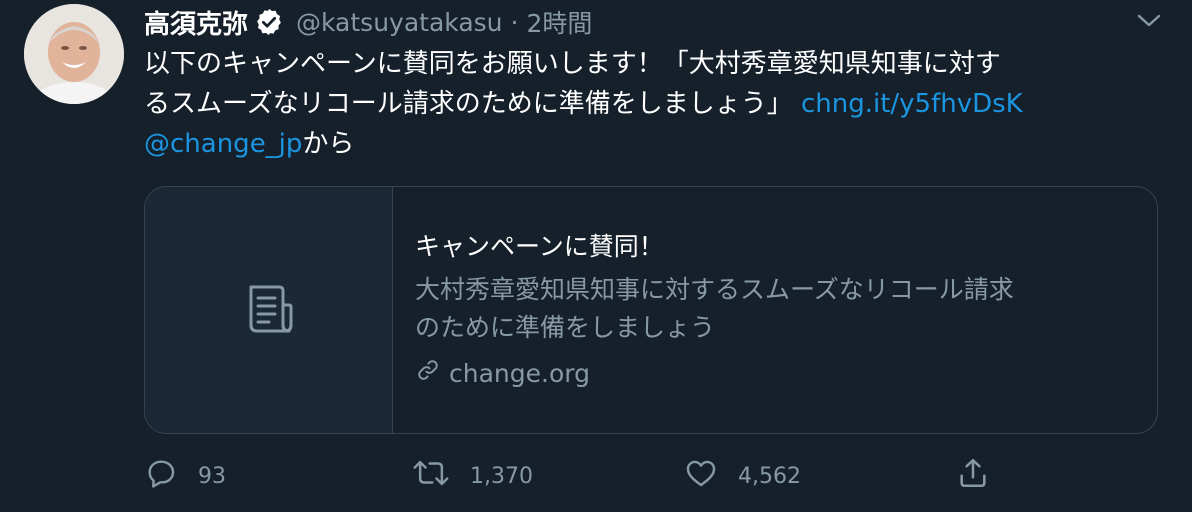  I want to click on like-button: 4,562, so click(742, 476).